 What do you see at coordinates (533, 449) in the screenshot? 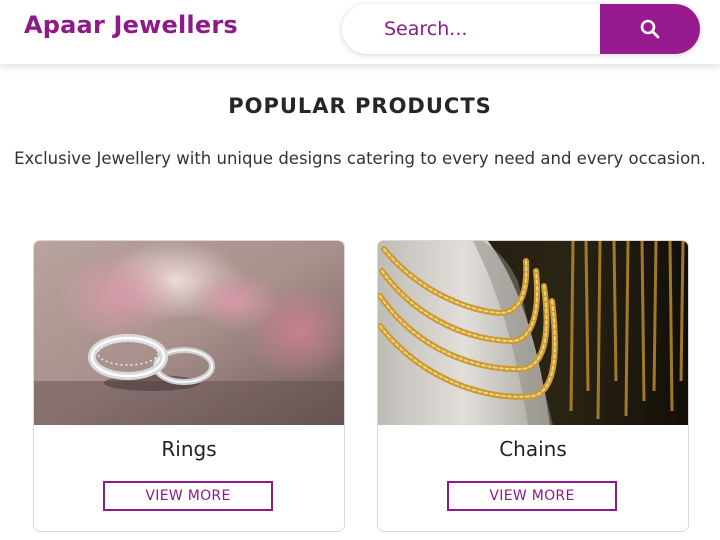
I see `product-title: Chains` at bounding box center [533, 449].